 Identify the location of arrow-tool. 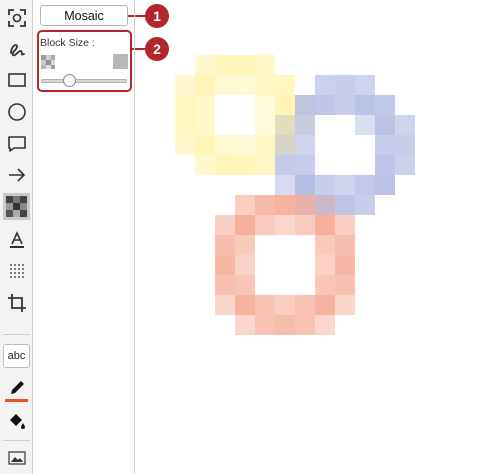
(16, 174).